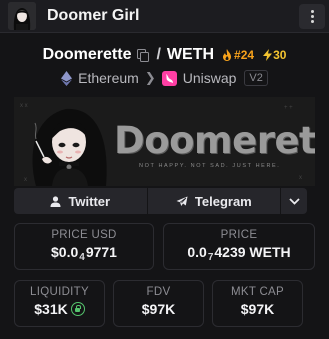  I want to click on more-menu-button, so click(312, 16).